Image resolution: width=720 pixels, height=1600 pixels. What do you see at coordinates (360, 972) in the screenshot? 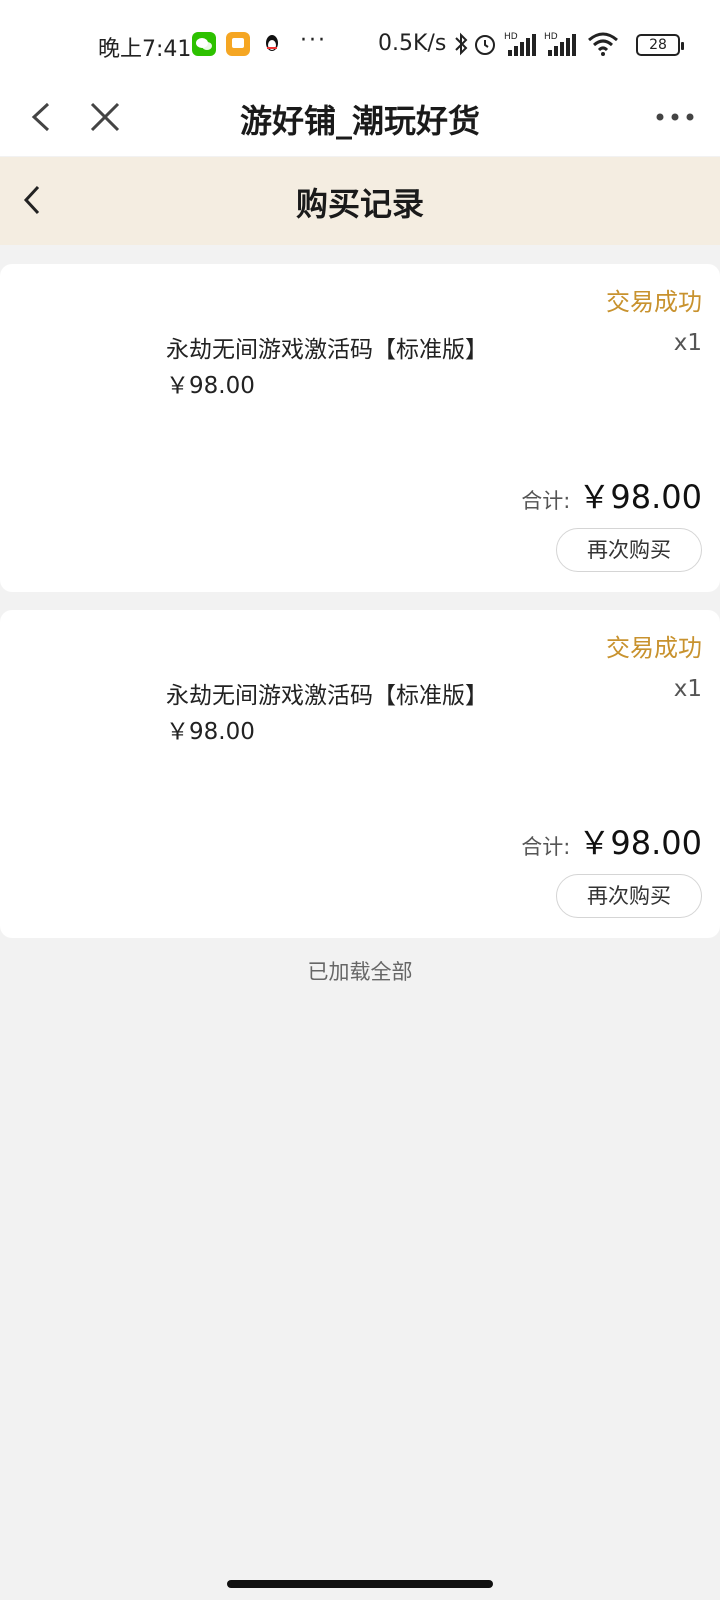
I see `all-loaded-text: 已加载全部` at bounding box center [360, 972].